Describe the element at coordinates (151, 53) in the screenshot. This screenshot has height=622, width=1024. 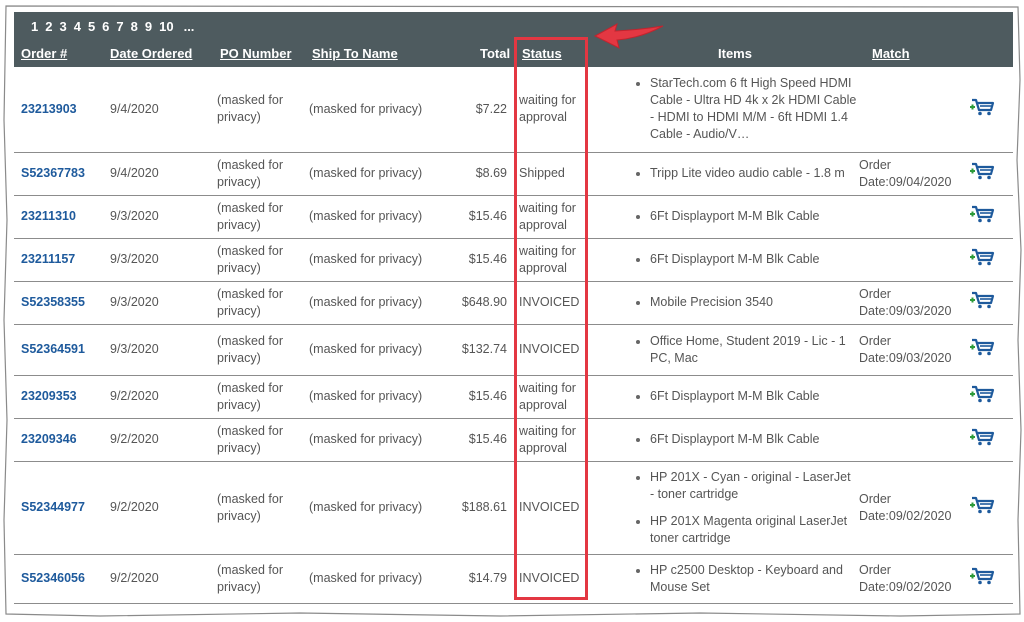
I see `column-date-ordered: Date Ordered` at that location.